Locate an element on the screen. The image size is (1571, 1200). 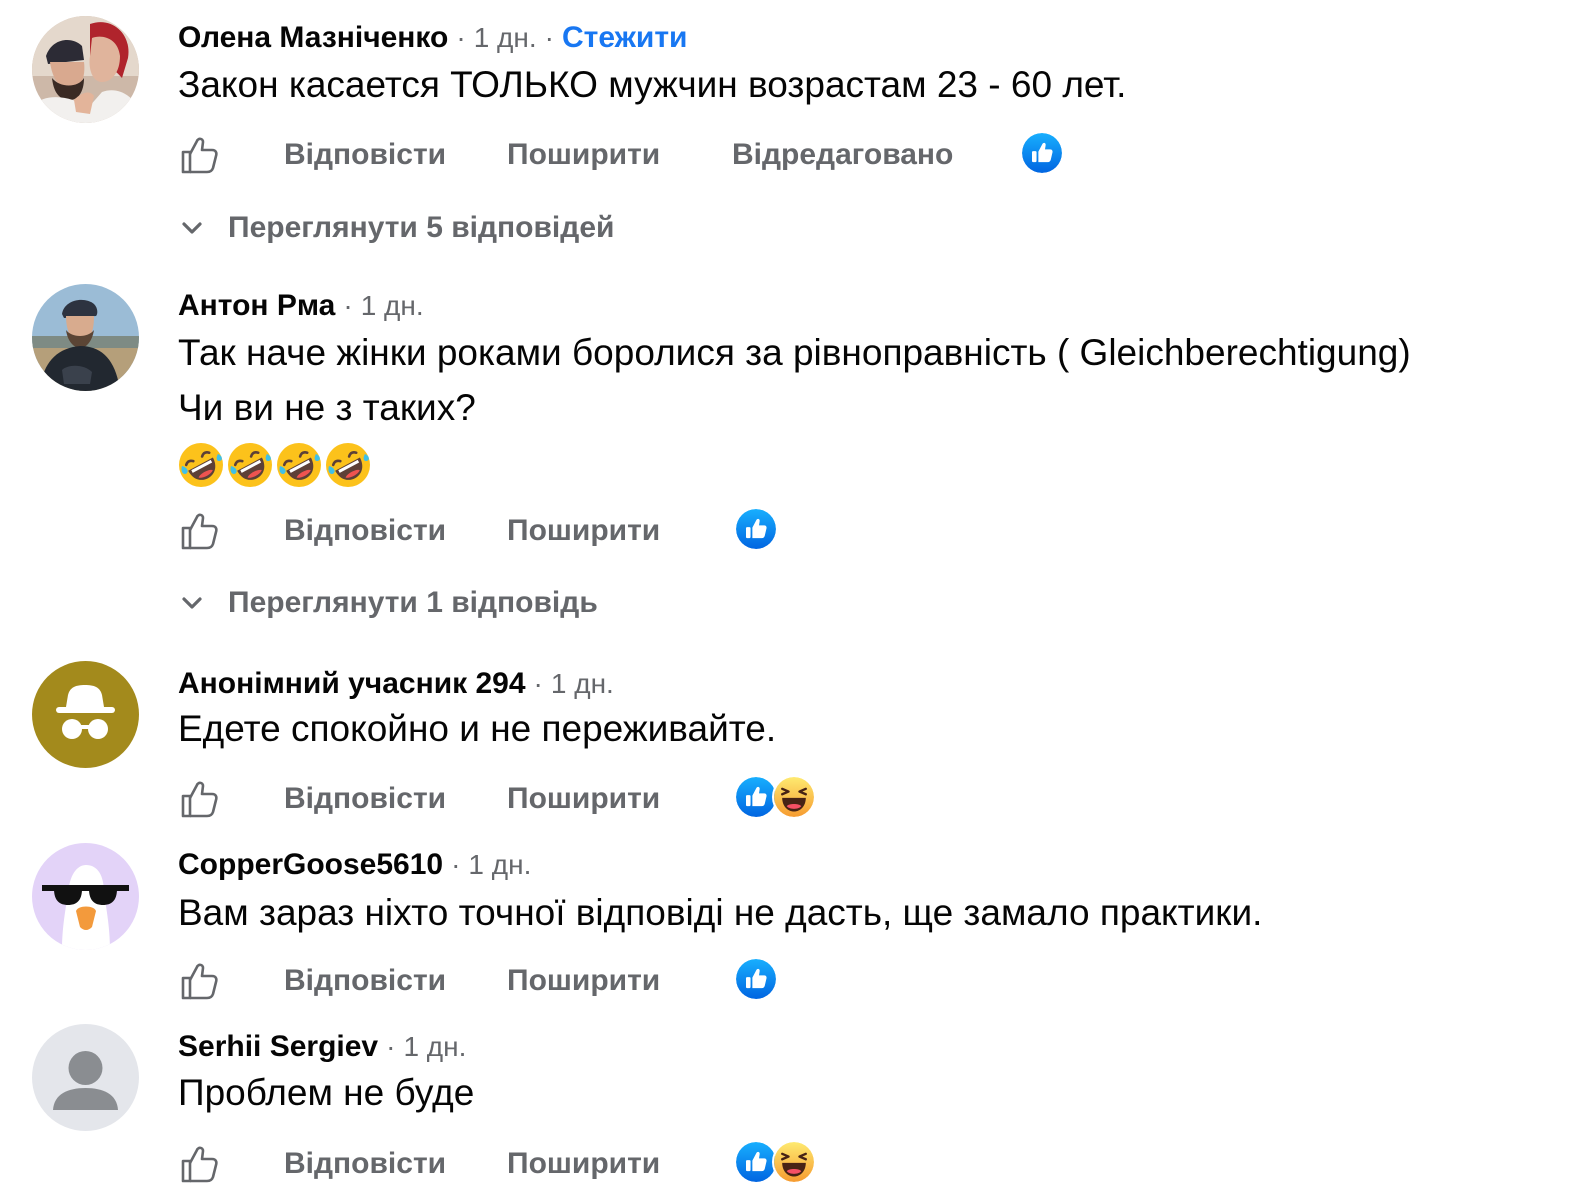
author-name: Олена Мазніченко is located at coordinates (313, 38).